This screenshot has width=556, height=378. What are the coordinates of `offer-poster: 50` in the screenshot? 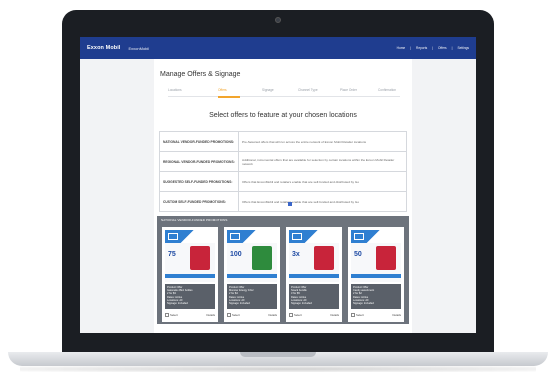 It's located at (376, 256).